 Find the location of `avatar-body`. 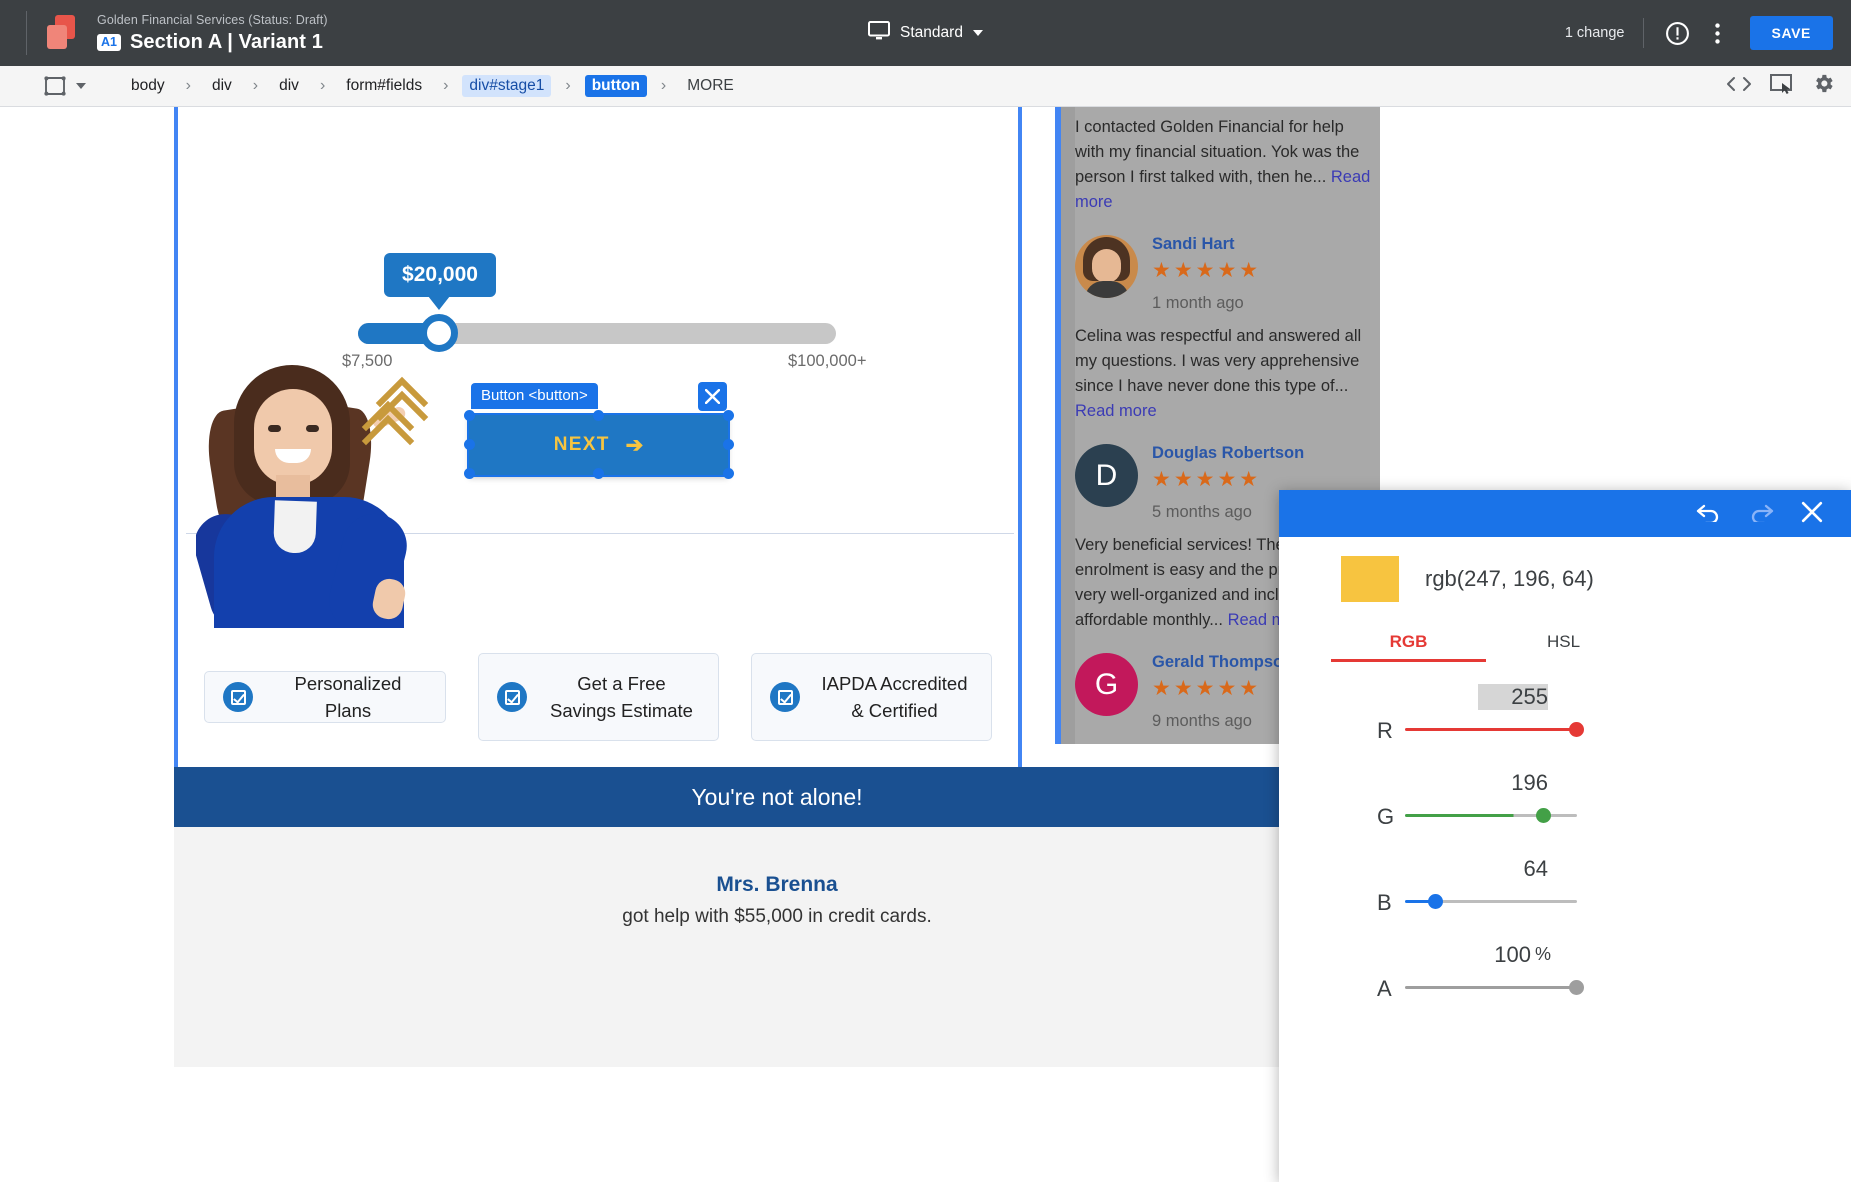

avatar-body is located at coordinates (1107, 289).